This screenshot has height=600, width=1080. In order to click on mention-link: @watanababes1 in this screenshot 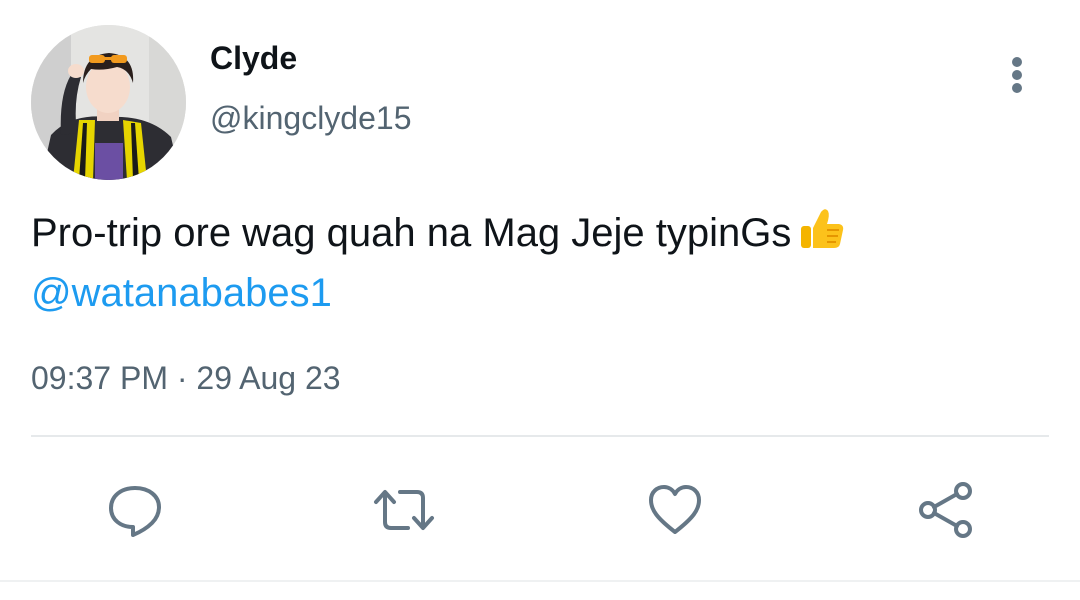, I will do `click(181, 293)`.